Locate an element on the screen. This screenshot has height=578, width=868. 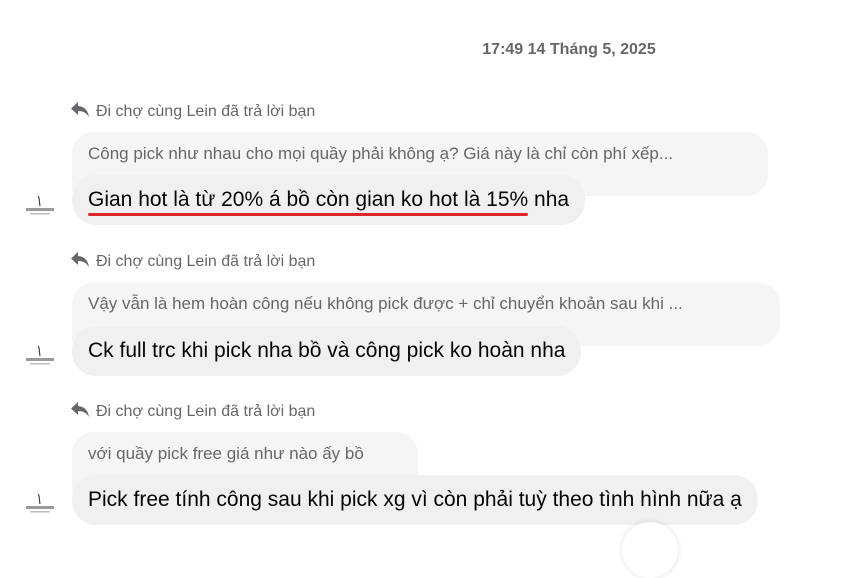
message-text-rest: nha is located at coordinates (549, 199).